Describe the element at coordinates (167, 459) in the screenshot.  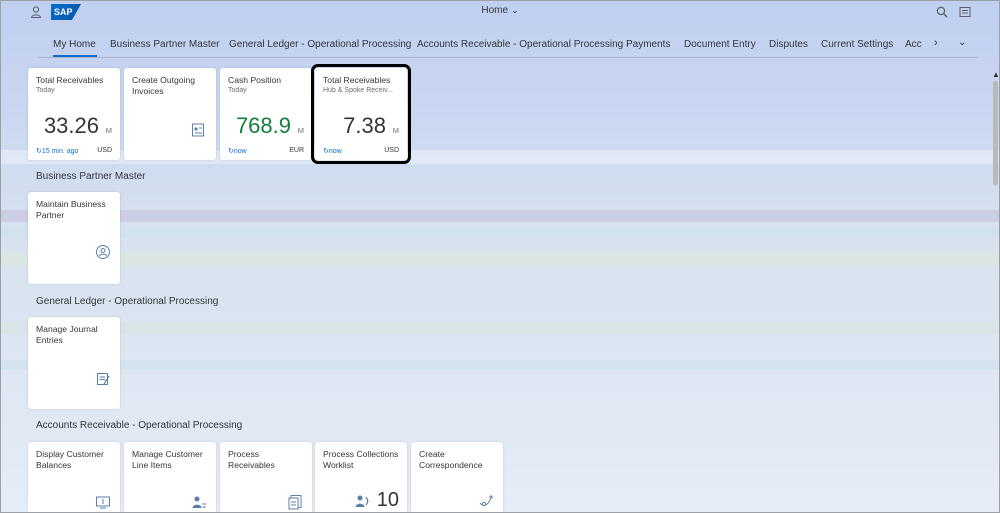
I see `tile-title: Manage Customer Line Items` at that location.